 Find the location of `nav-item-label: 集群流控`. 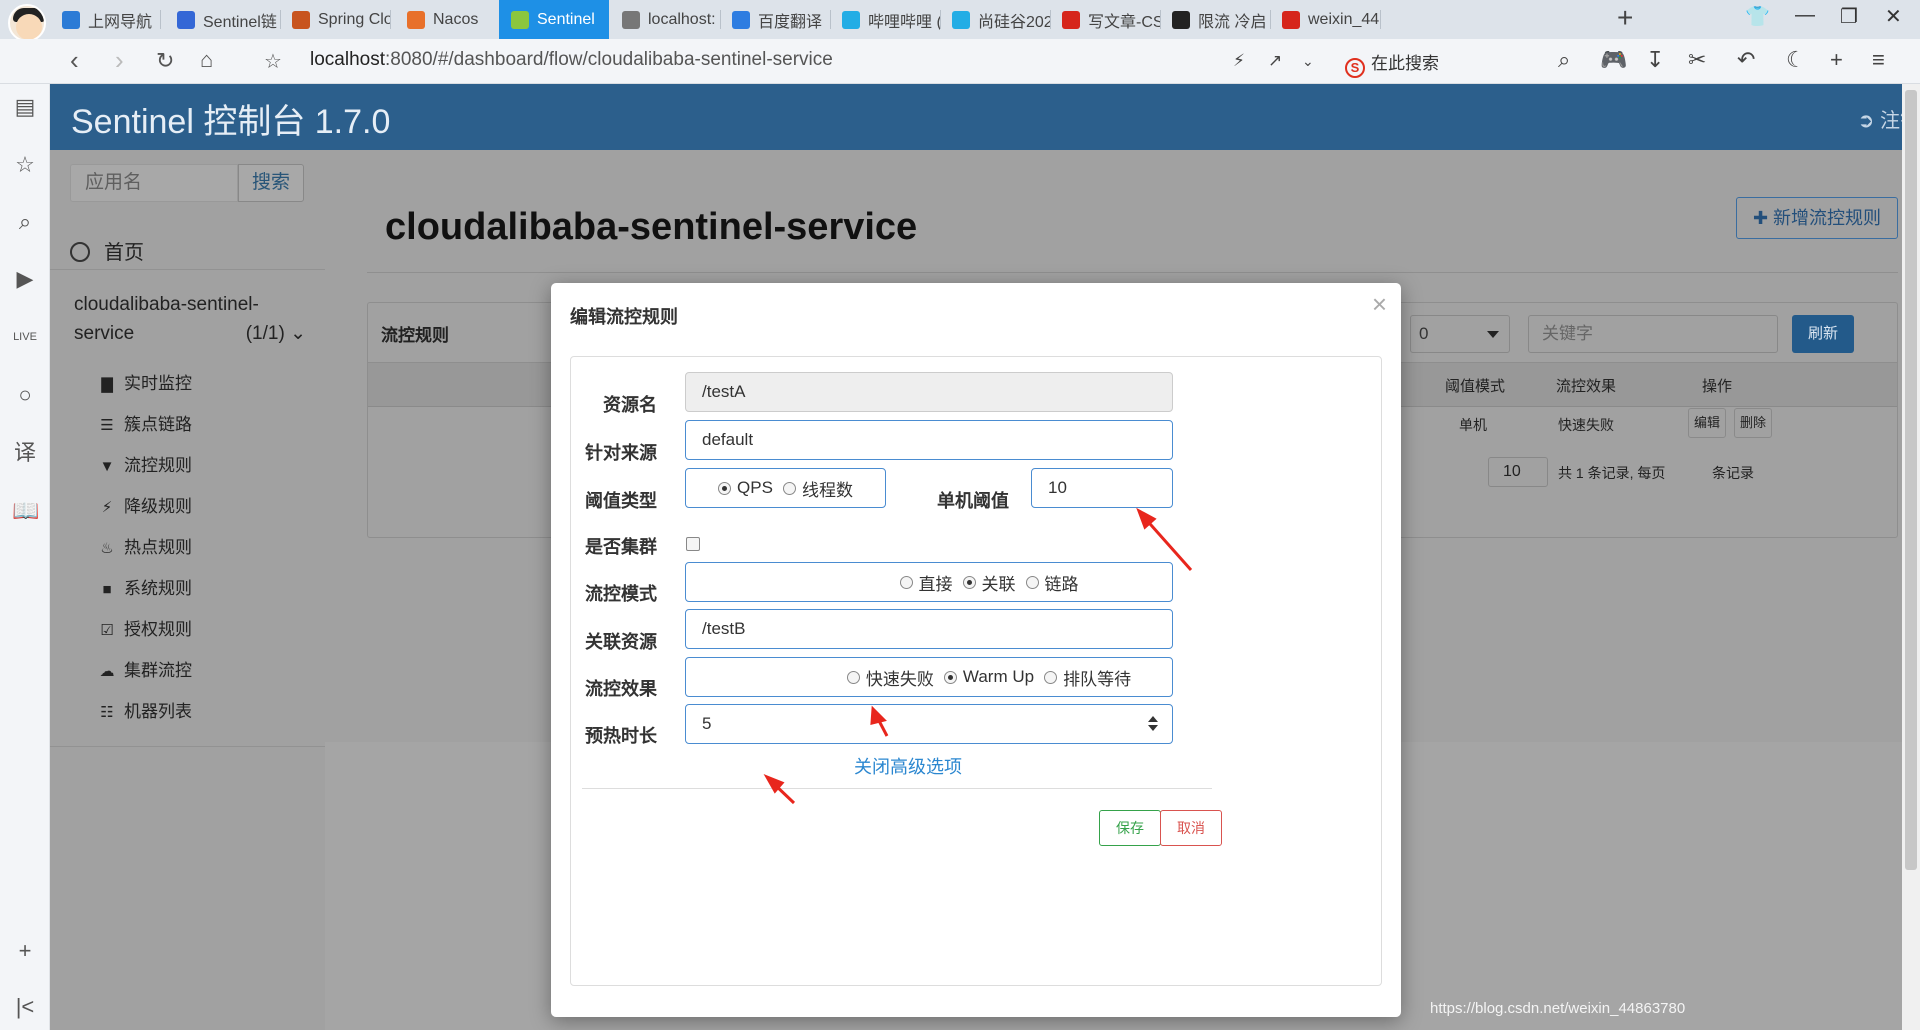

nav-item-label: 集群流控 is located at coordinates (158, 670).